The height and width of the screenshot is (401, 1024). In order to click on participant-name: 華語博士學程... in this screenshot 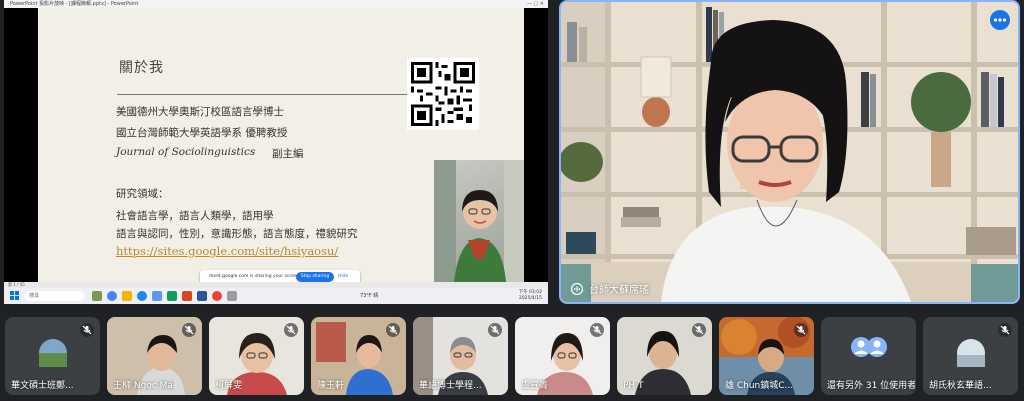, I will do `click(450, 386)`.